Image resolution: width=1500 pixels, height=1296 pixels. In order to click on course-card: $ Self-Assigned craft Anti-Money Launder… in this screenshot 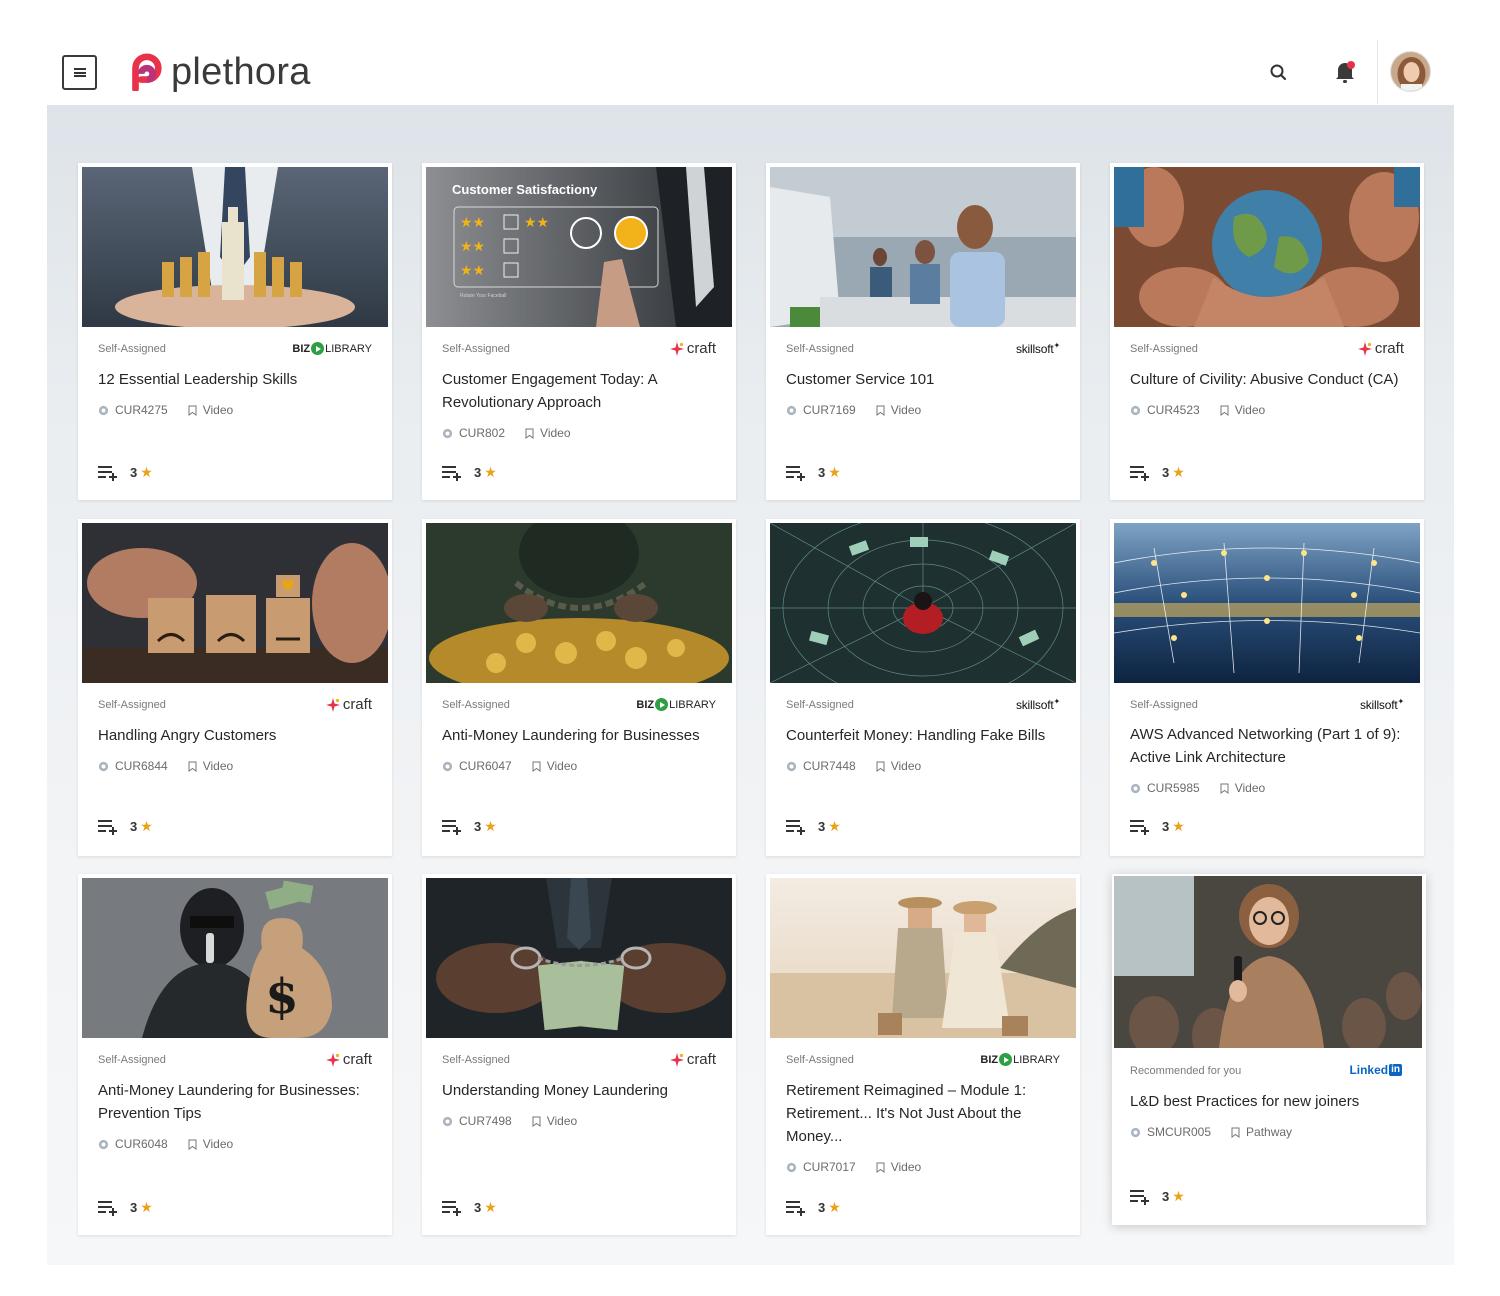, I will do `click(235, 1054)`.